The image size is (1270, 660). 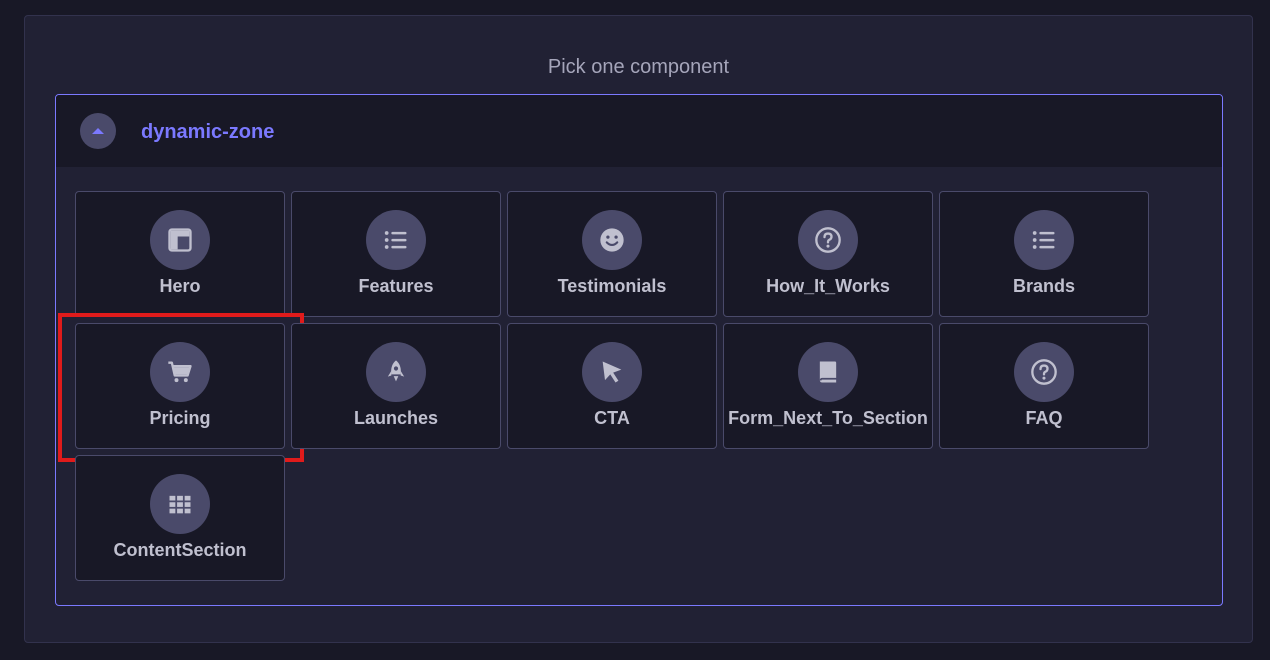 What do you see at coordinates (1043, 286) in the screenshot?
I see `component-label: Brands` at bounding box center [1043, 286].